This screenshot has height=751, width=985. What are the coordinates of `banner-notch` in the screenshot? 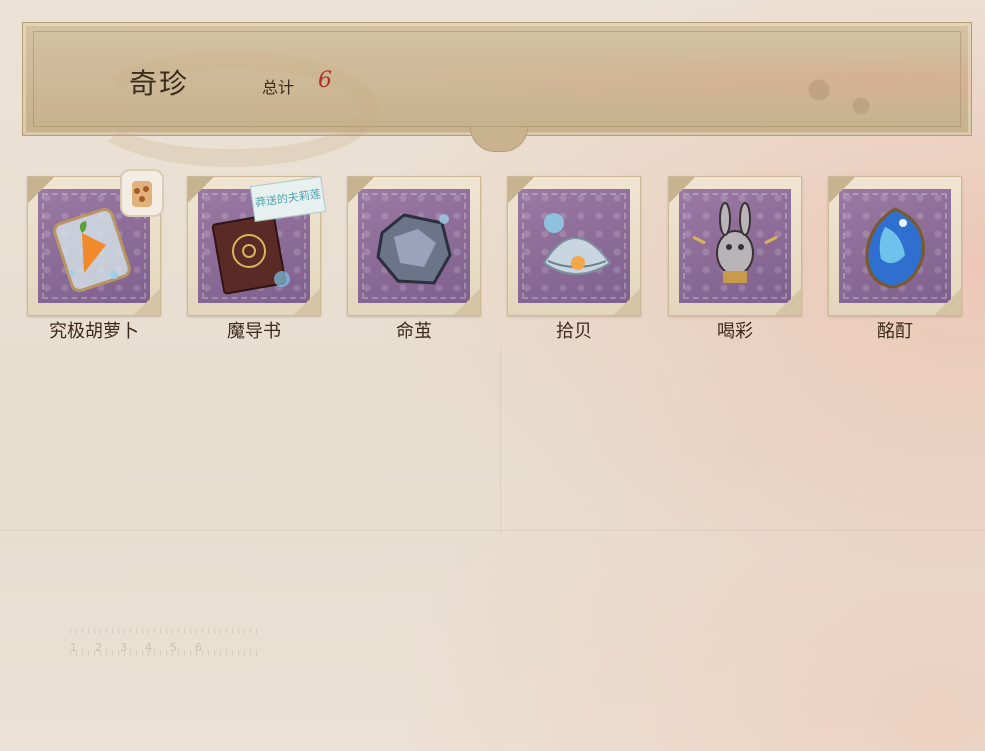 It's located at (499, 139).